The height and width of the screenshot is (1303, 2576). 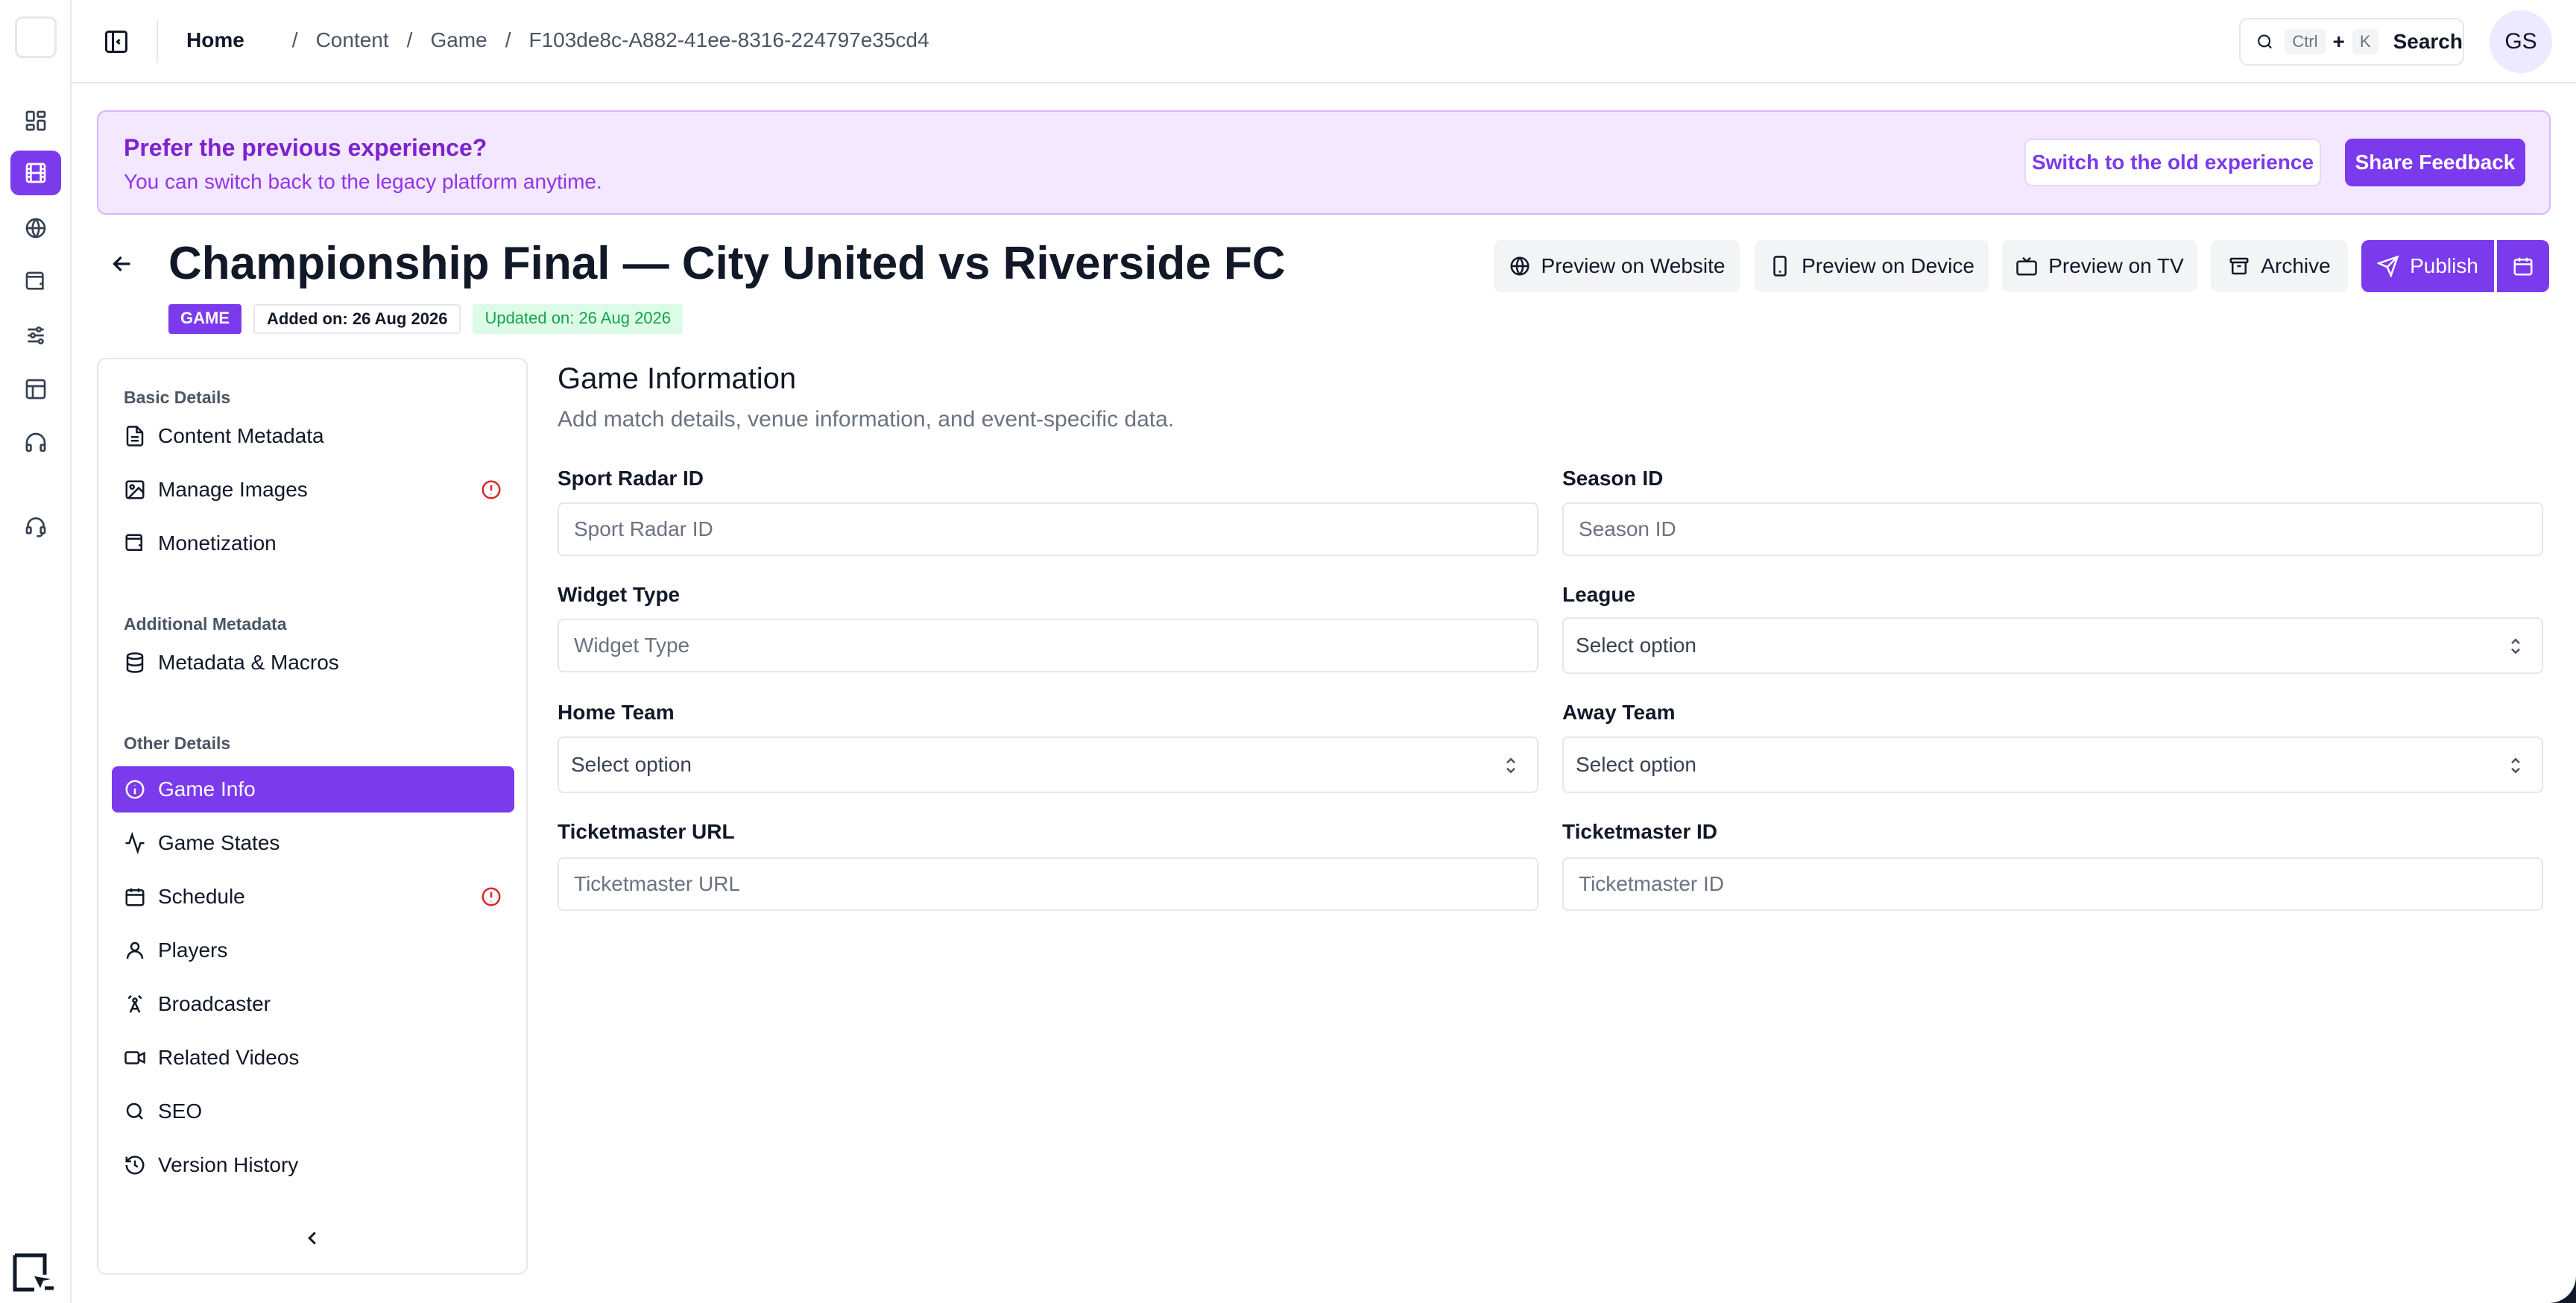 I want to click on shortcut-ctrl: Ctrl, so click(x=2305, y=41).